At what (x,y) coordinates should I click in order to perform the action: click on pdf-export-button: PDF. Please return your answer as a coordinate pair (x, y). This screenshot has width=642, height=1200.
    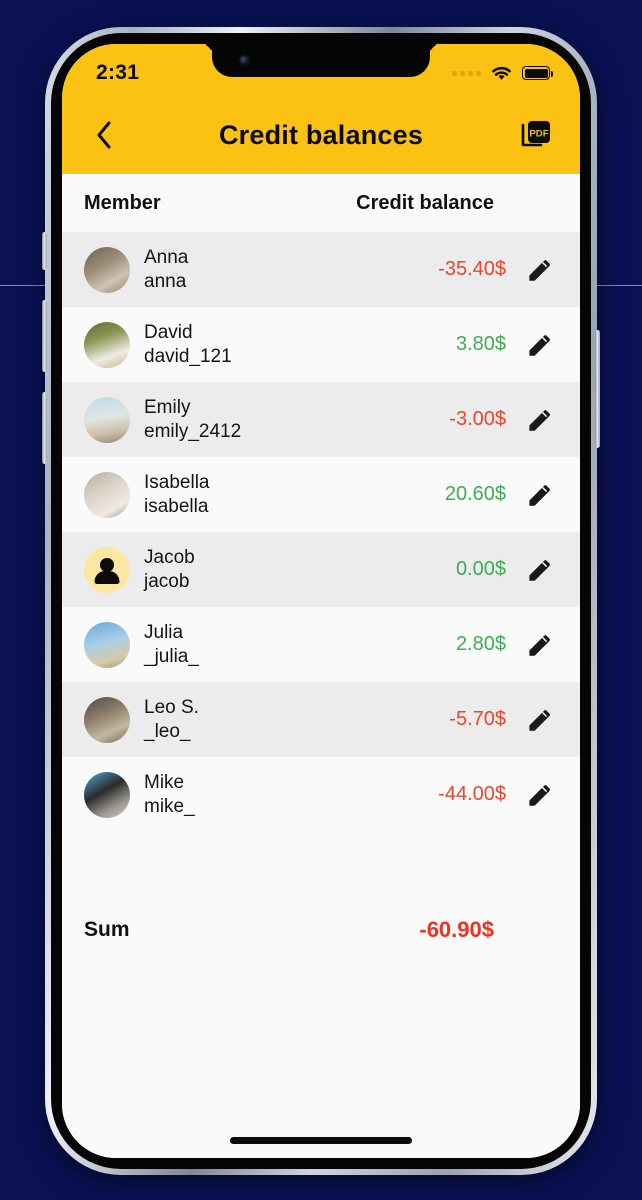
    Looking at the image, I should click on (536, 135).